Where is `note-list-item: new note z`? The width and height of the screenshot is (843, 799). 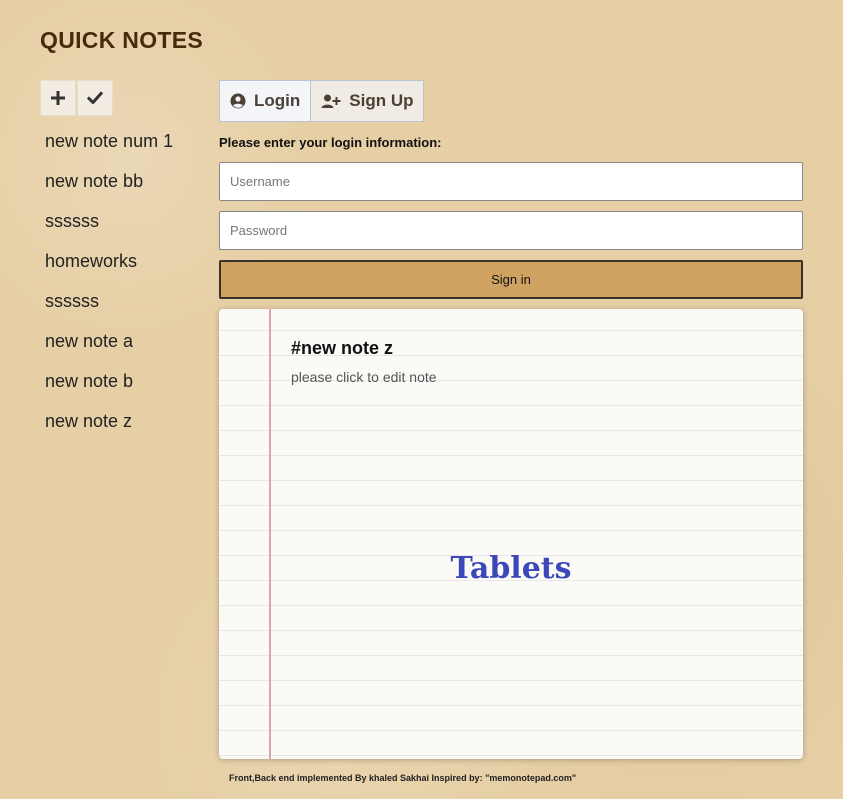 note-list-item: new note z is located at coordinates (109, 430).